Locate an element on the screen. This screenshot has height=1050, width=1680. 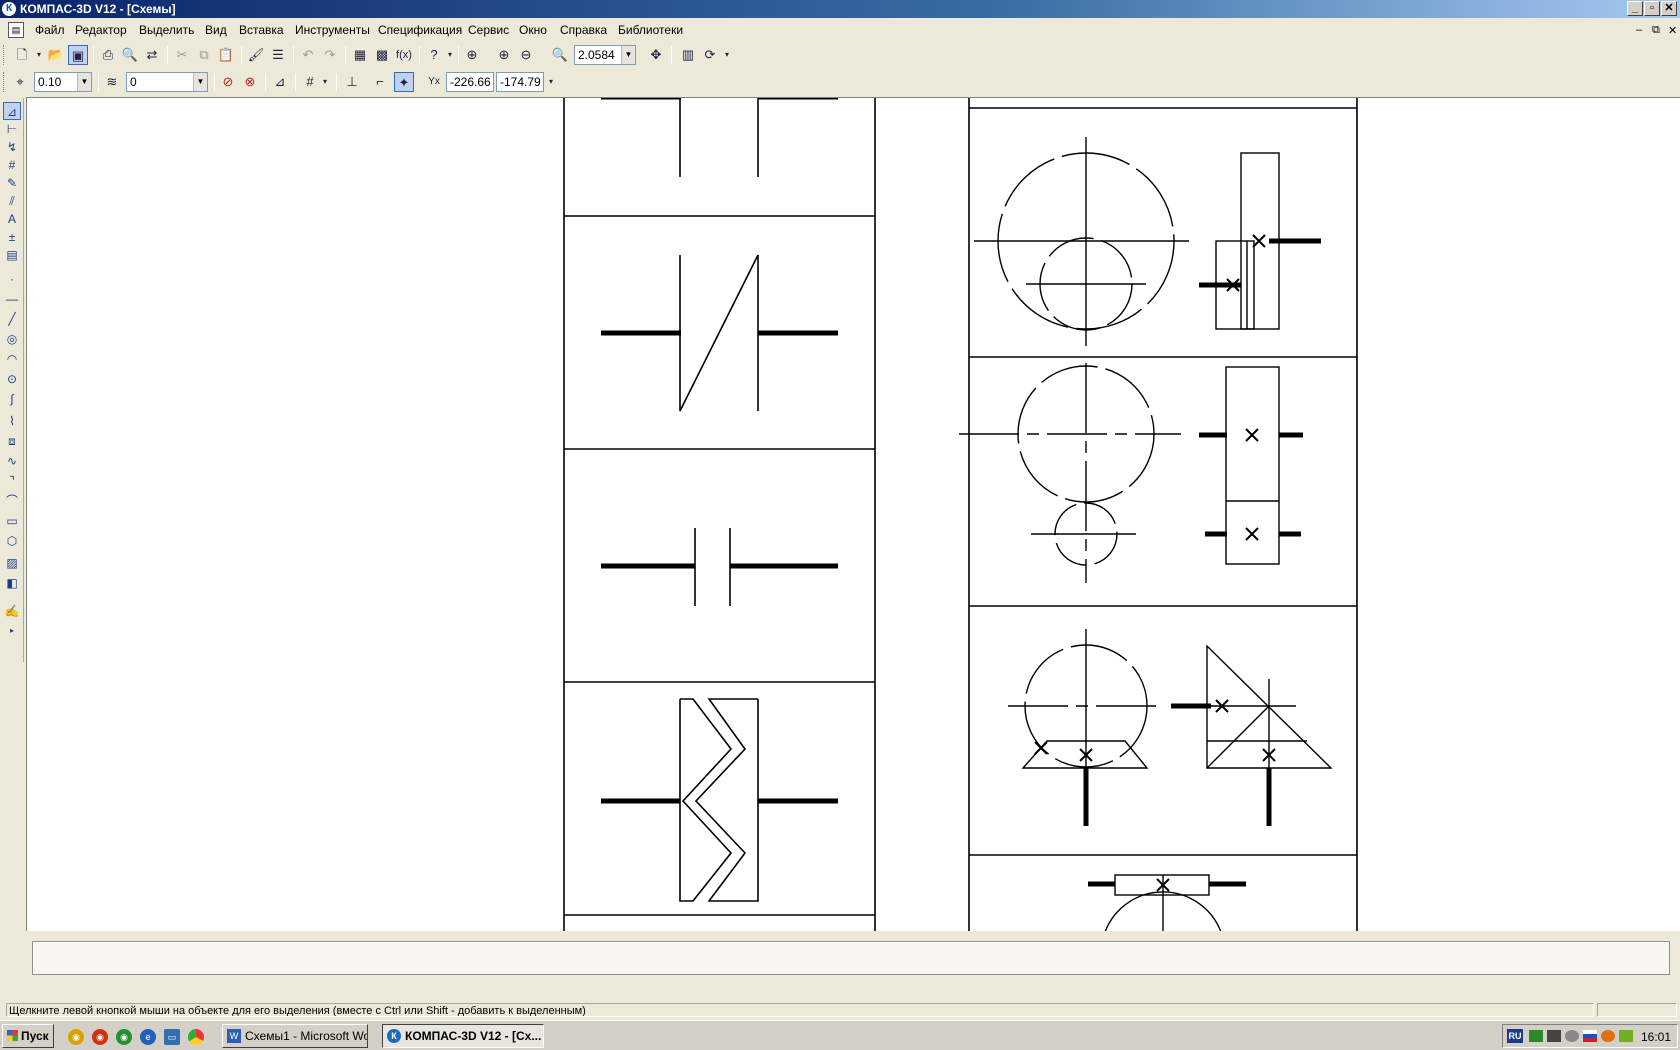
orthogonal-mode-icon: ⌐ is located at coordinates (380, 82).